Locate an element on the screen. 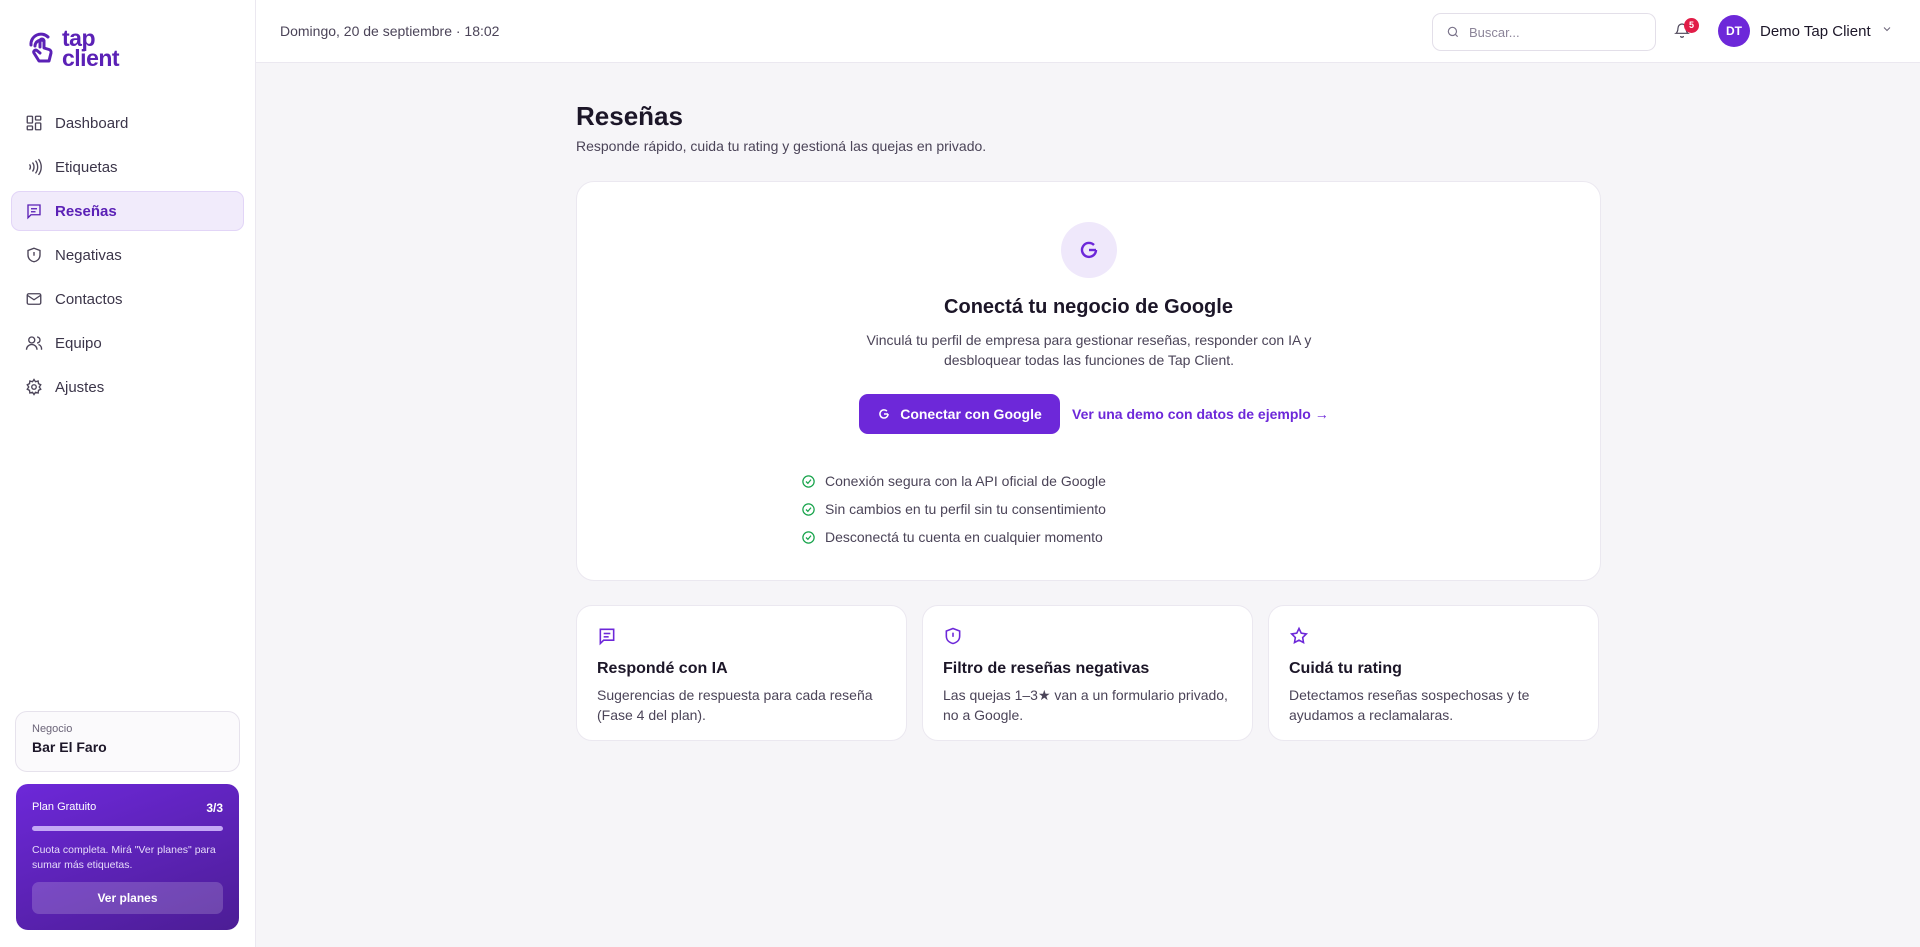 The height and width of the screenshot is (947, 1920). user-name: Demo Tap Client is located at coordinates (1815, 31).